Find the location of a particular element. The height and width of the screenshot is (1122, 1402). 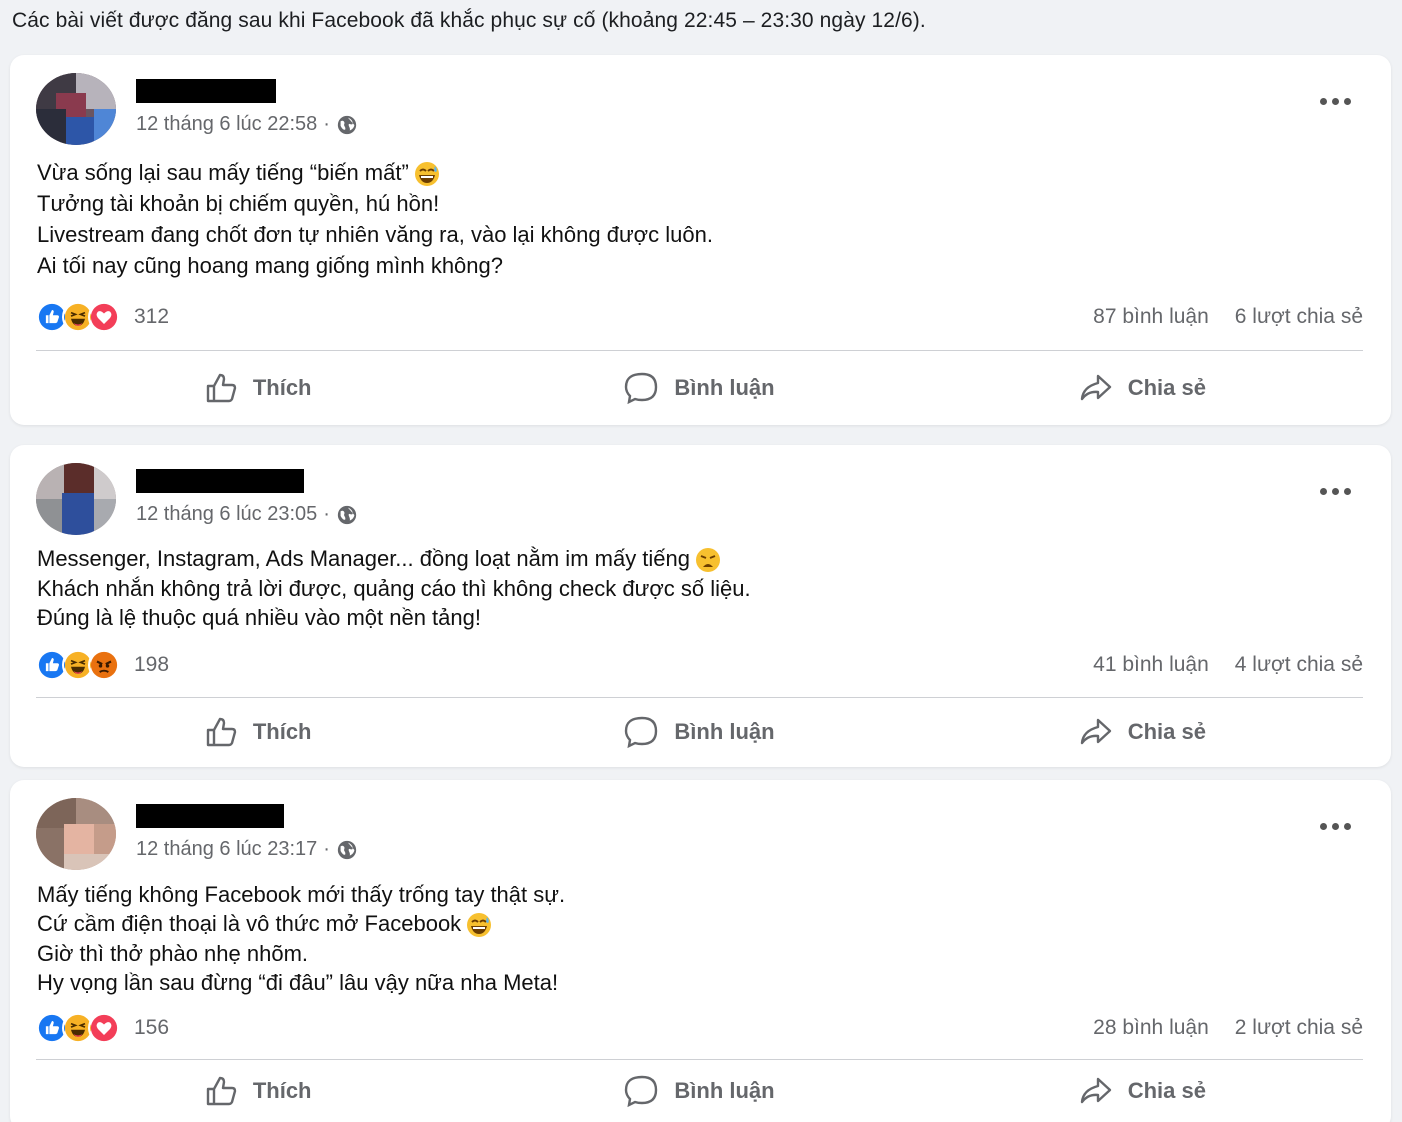

reaction-summary: 312 is located at coordinates (102, 317).